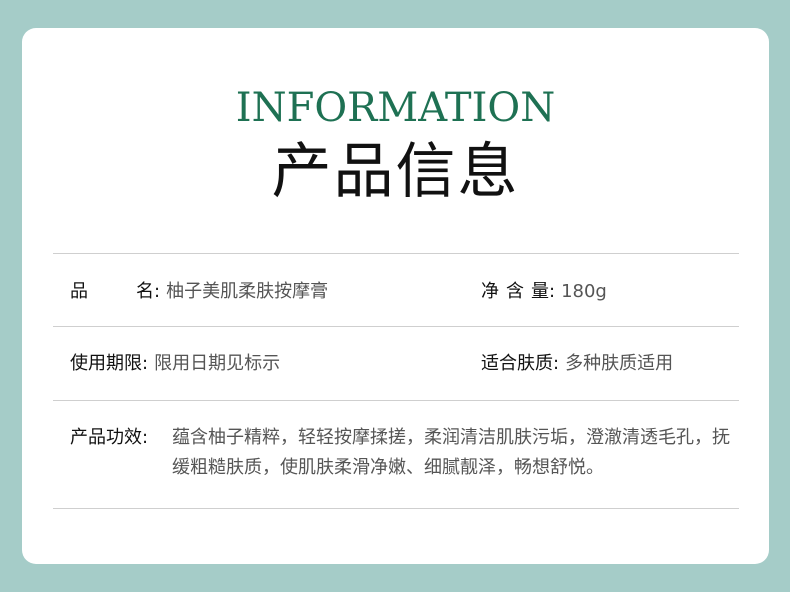  Describe the element at coordinates (79, 291) in the screenshot. I see `label-char: 品` at that location.